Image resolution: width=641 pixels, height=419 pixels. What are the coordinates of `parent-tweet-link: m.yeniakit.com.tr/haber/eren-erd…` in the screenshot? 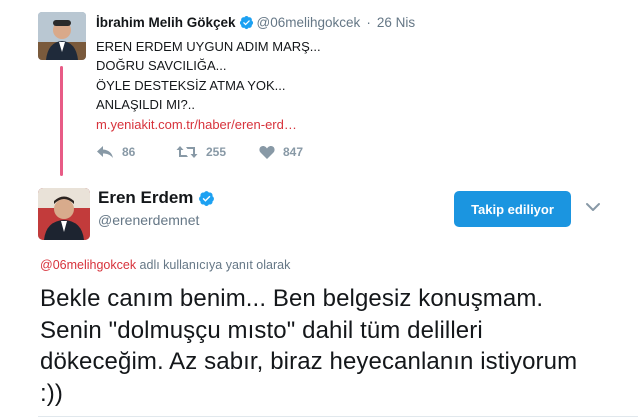 It's located at (196, 124).